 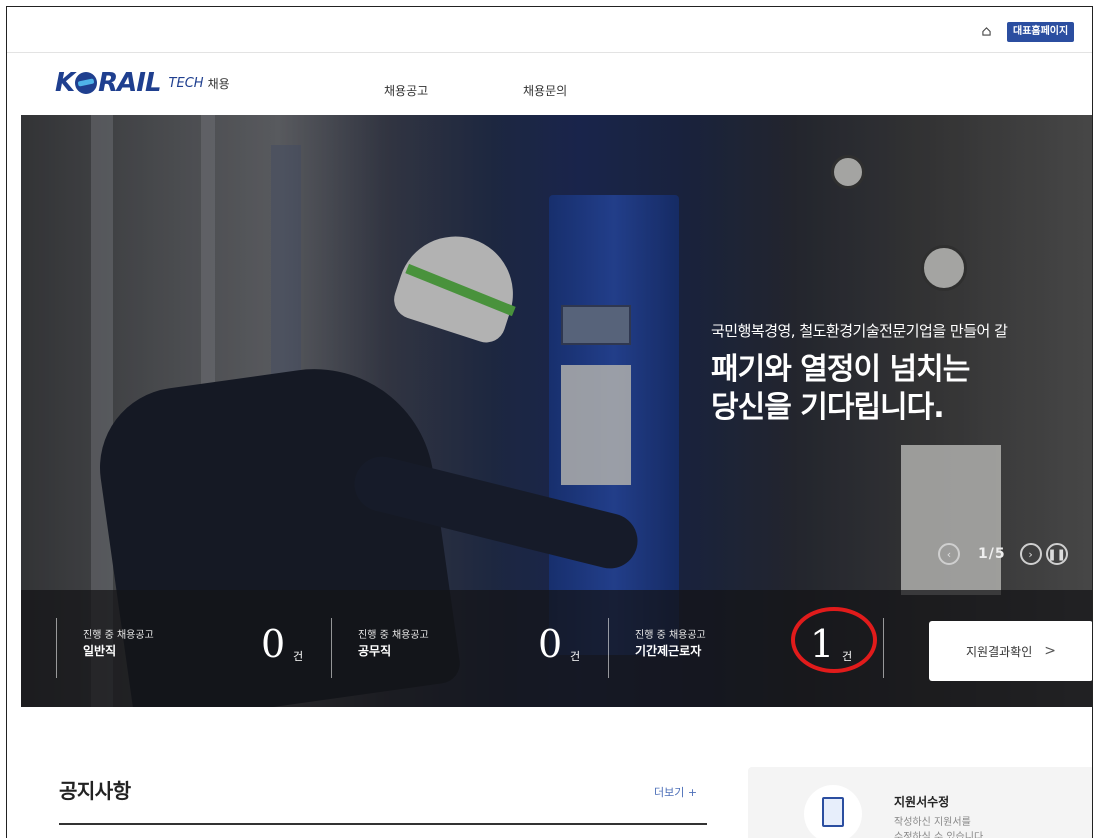 I want to click on stat-divider, so click(x=883, y=648).